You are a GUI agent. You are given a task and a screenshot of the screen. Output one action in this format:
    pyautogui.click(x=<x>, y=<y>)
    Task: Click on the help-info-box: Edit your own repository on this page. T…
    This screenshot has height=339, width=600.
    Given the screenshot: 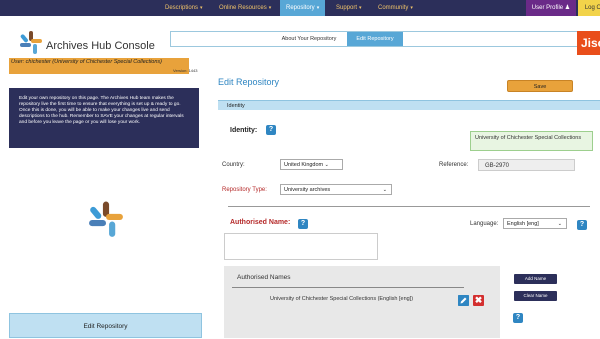 What is the action you would take?
    pyautogui.click(x=104, y=118)
    